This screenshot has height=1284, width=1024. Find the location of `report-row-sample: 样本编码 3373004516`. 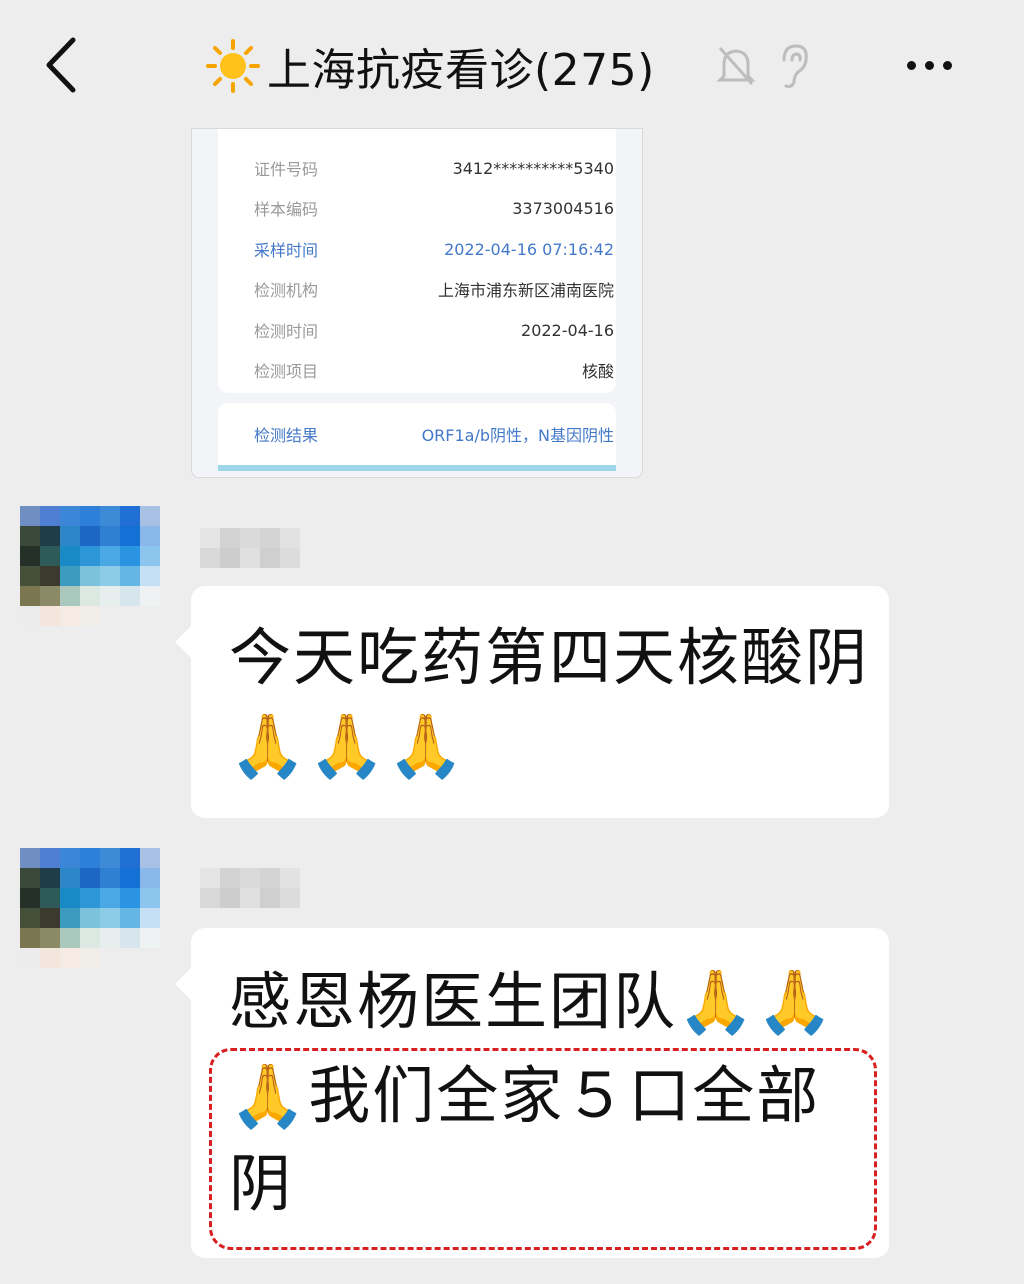

report-row-sample: 样本编码 3373004516 is located at coordinates (434, 208).